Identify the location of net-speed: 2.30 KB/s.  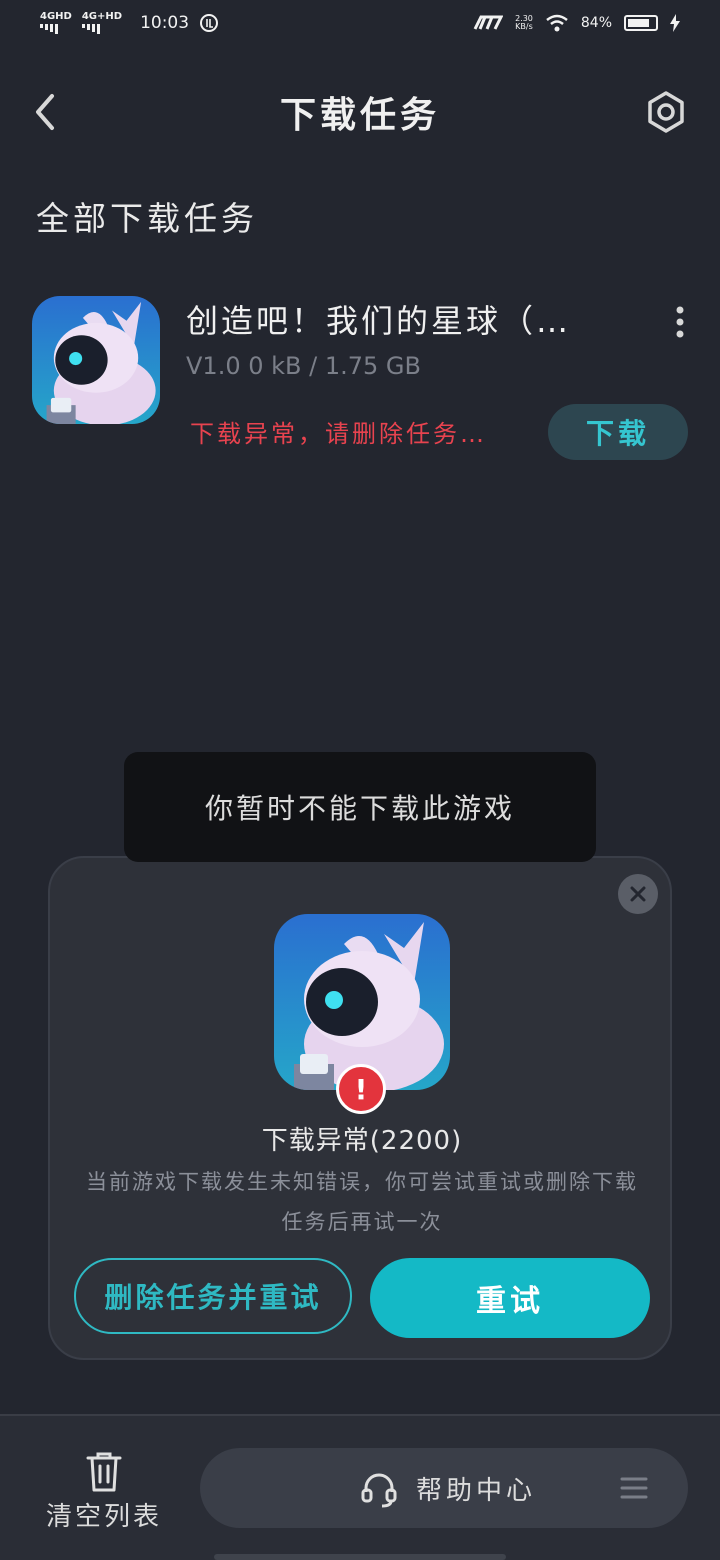
(524, 23).